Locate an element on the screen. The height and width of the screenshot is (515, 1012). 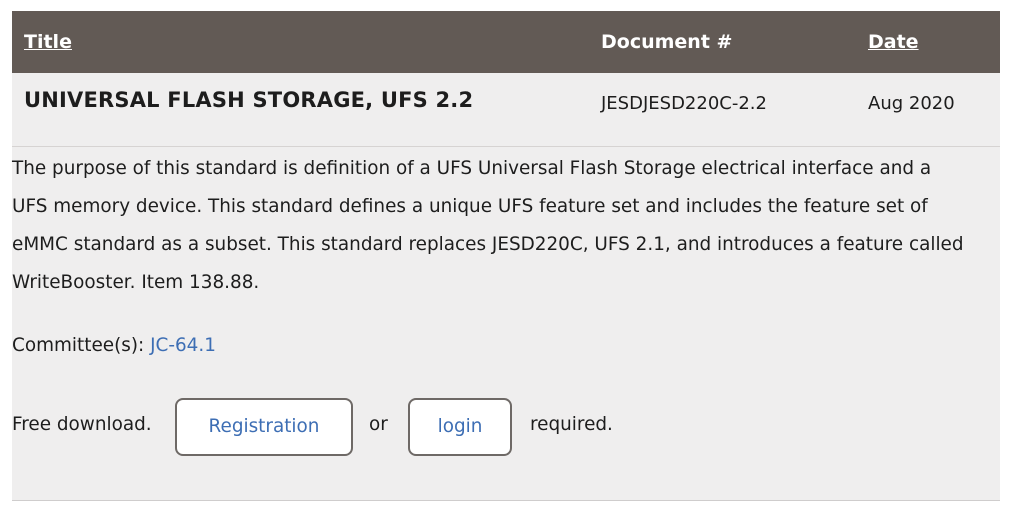
publication-date: Aug 2020 is located at coordinates (911, 103).